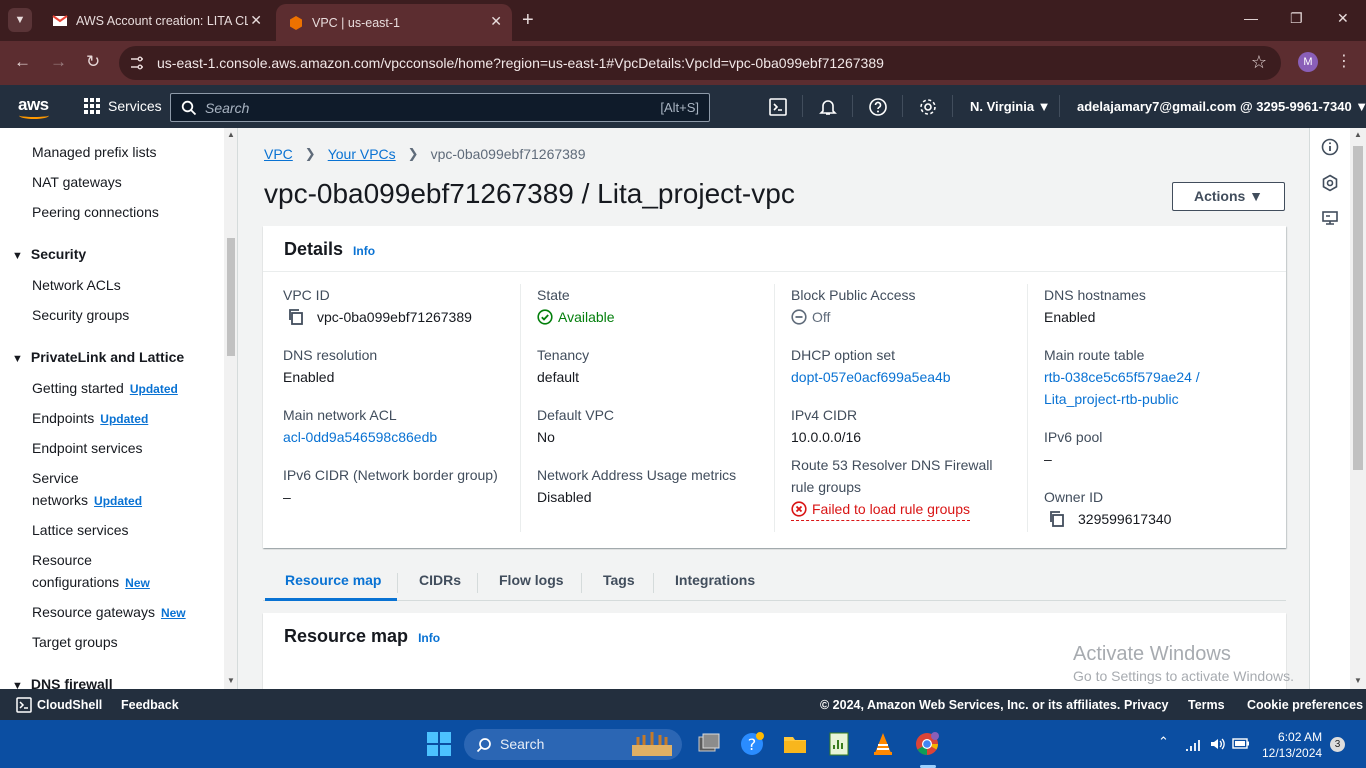  What do you see at coordinates (1337, 744) in the screenshot?
I see `notification-badge: 3` at bounding box center [1337, 744].